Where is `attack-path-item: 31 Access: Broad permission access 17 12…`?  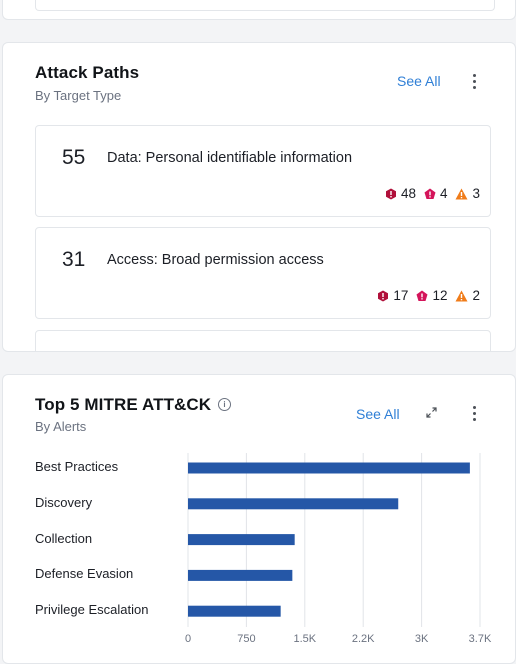 attack-path-item: 31 Access: Broad permission access 17 12… is located at coordinates (263, 273).